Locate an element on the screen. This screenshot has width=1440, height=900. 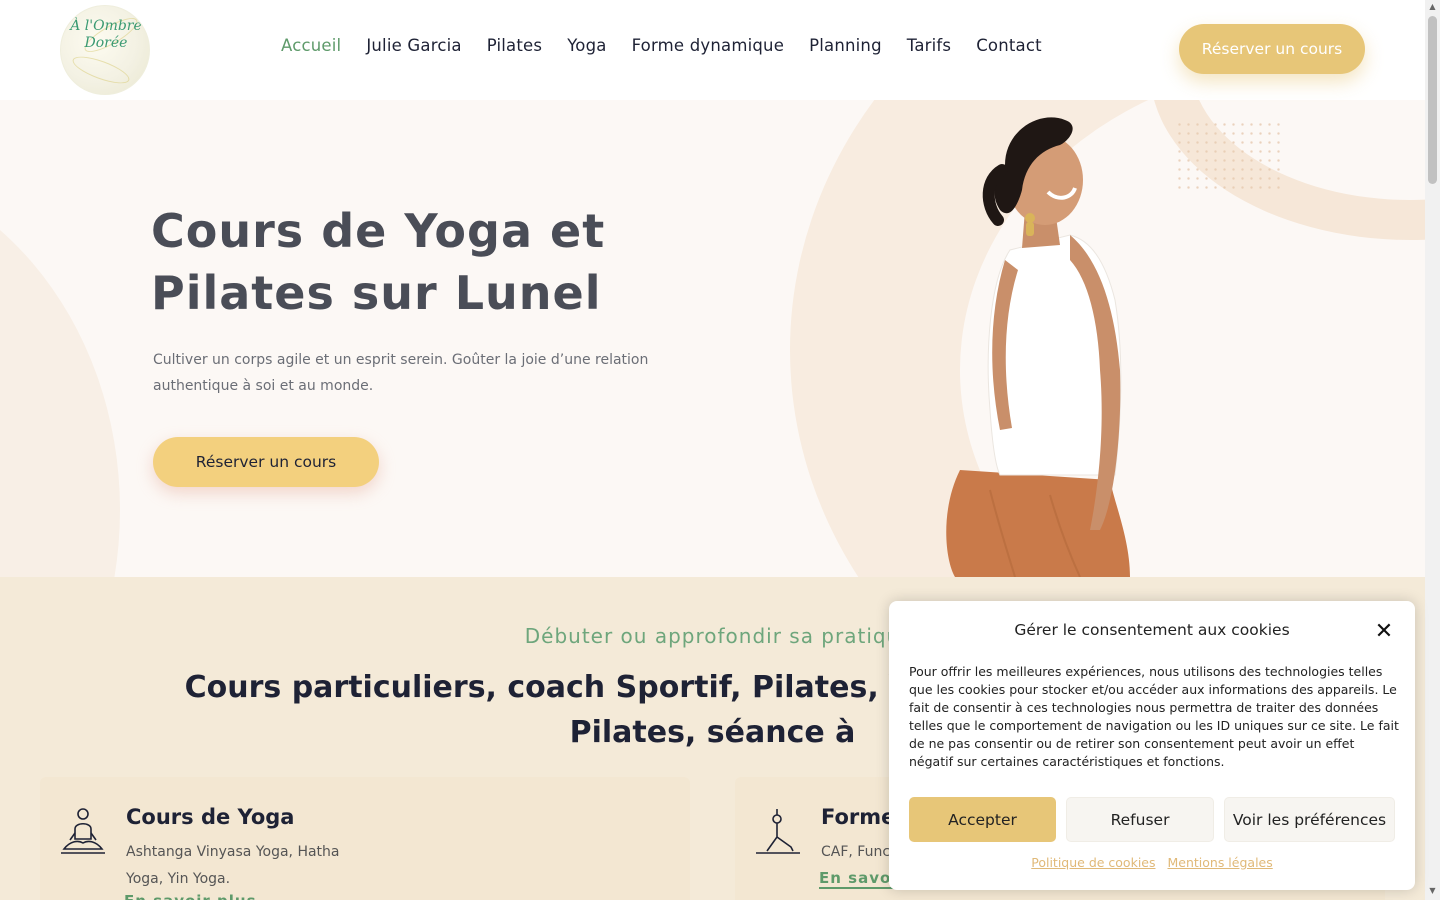
card-title: Cours de Yoga is located at coordinates (210, 817).